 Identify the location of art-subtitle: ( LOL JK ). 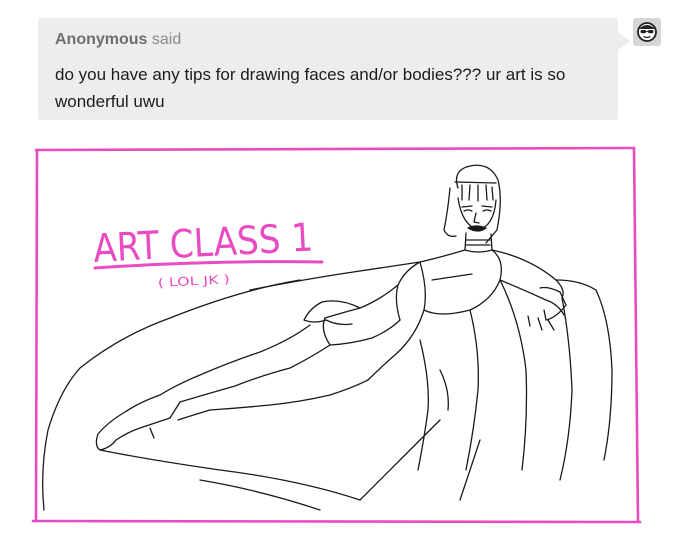
(193, 281).